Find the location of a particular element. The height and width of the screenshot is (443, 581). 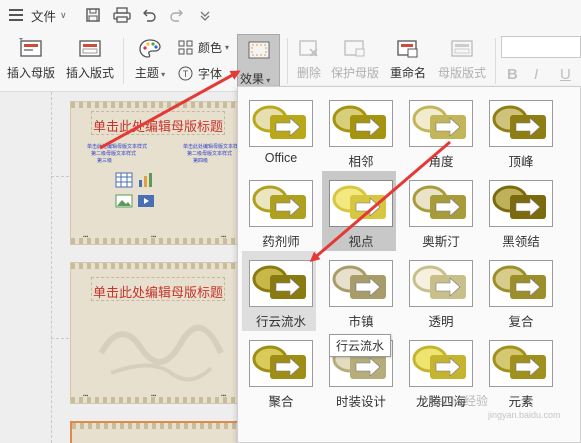

effect-tile-label: 复合 is located at coordinates (521, 322).